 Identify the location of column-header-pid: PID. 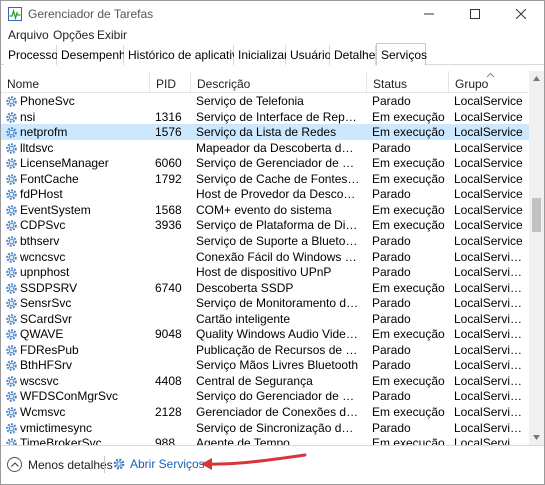
(170, 82).